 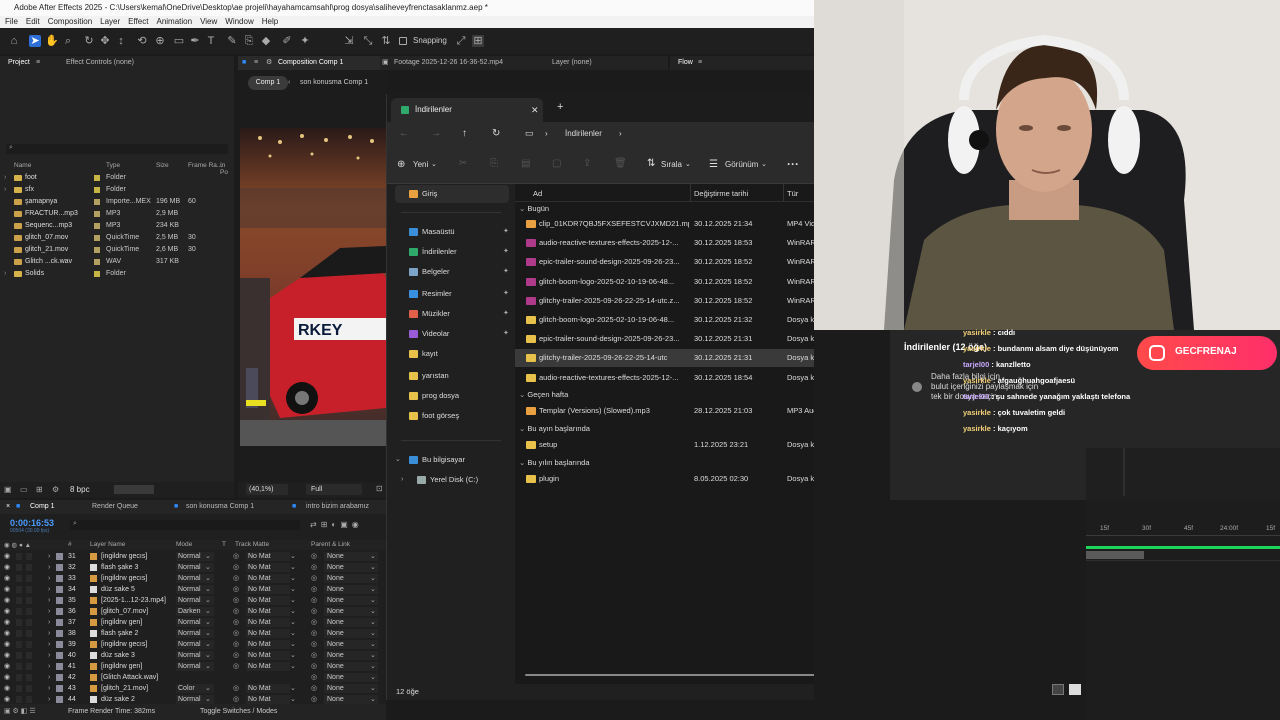 What do you see at coordinates (70, 21) in the screenshot?
I see `menu-item-composition: Composition` at bounding box center [70, 21].